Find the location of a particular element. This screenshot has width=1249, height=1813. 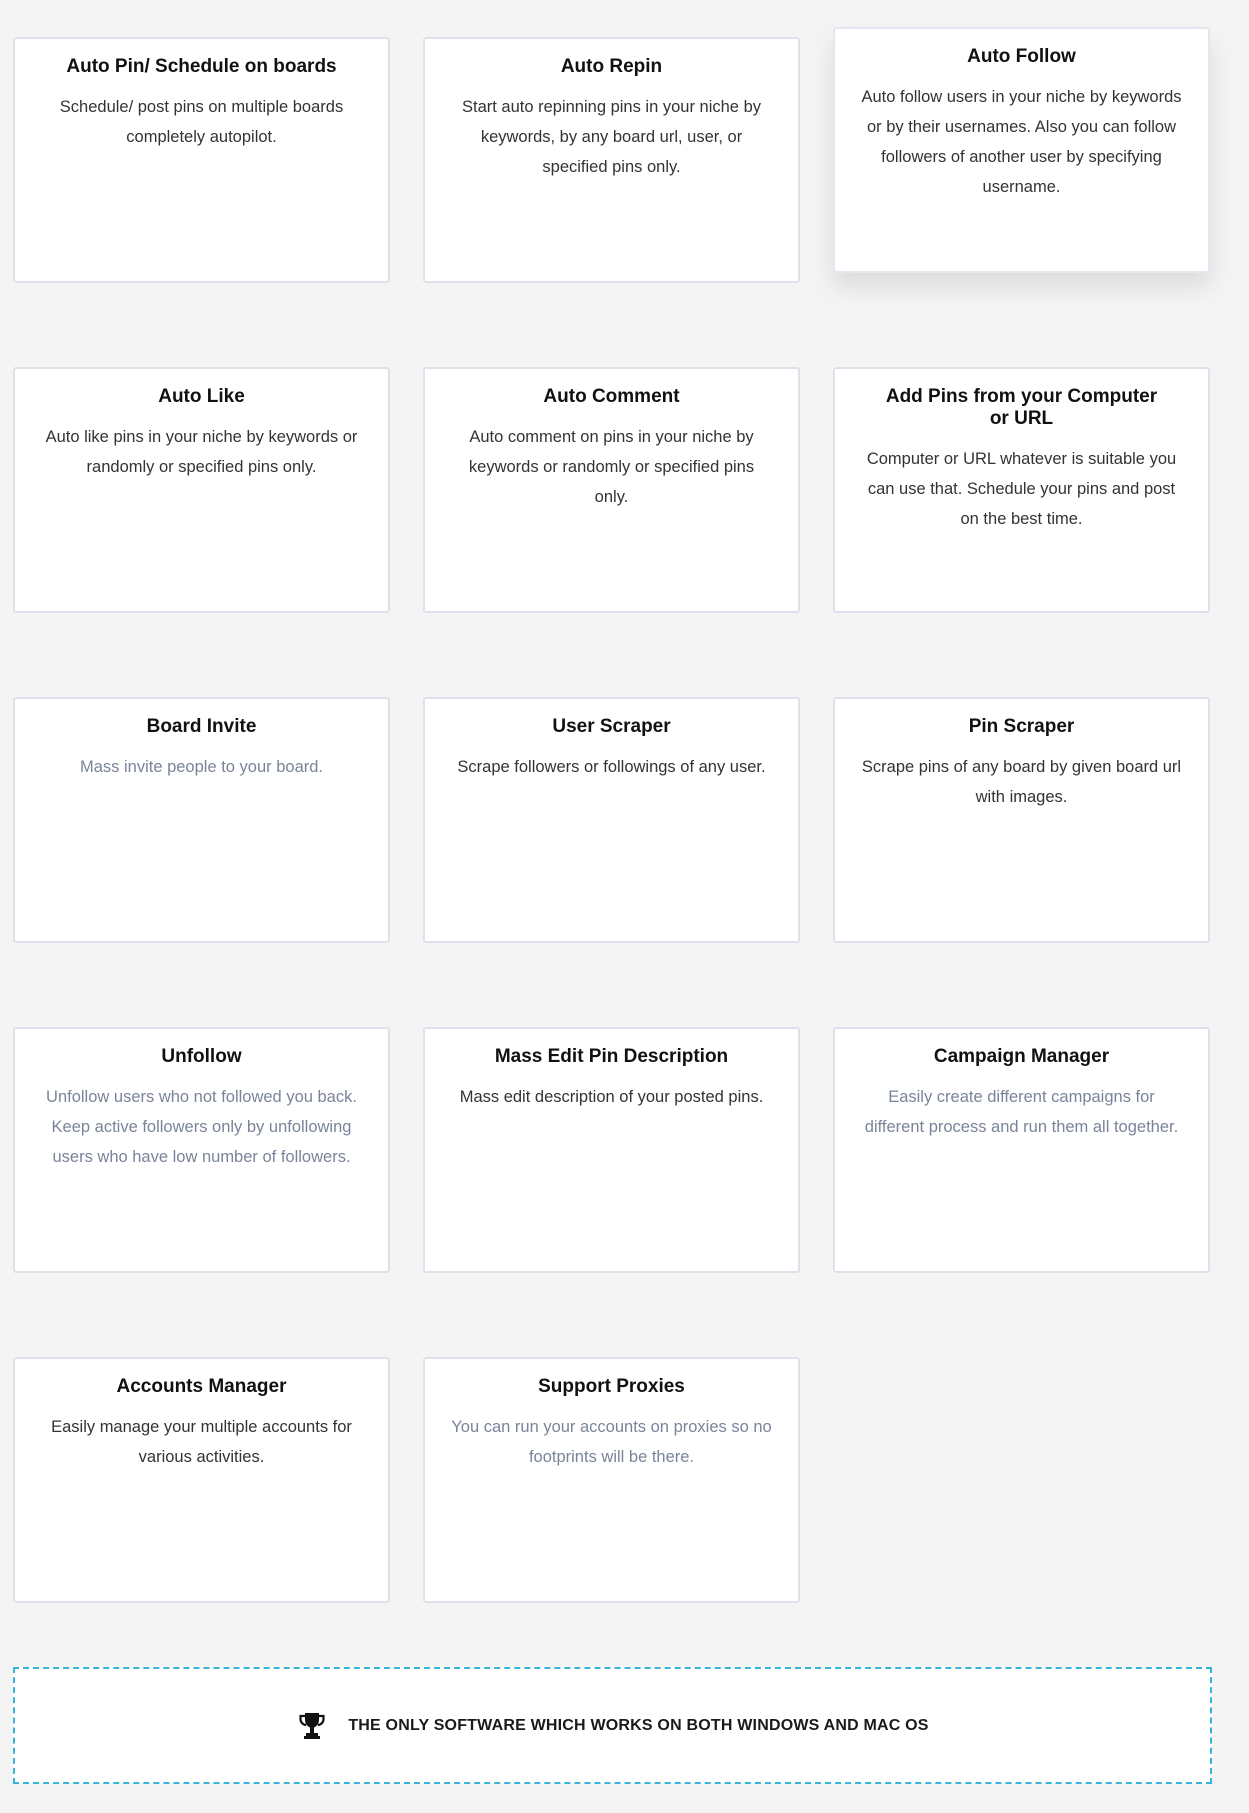

feature-title: Auto Follow is located at coordinates (1021, 56).